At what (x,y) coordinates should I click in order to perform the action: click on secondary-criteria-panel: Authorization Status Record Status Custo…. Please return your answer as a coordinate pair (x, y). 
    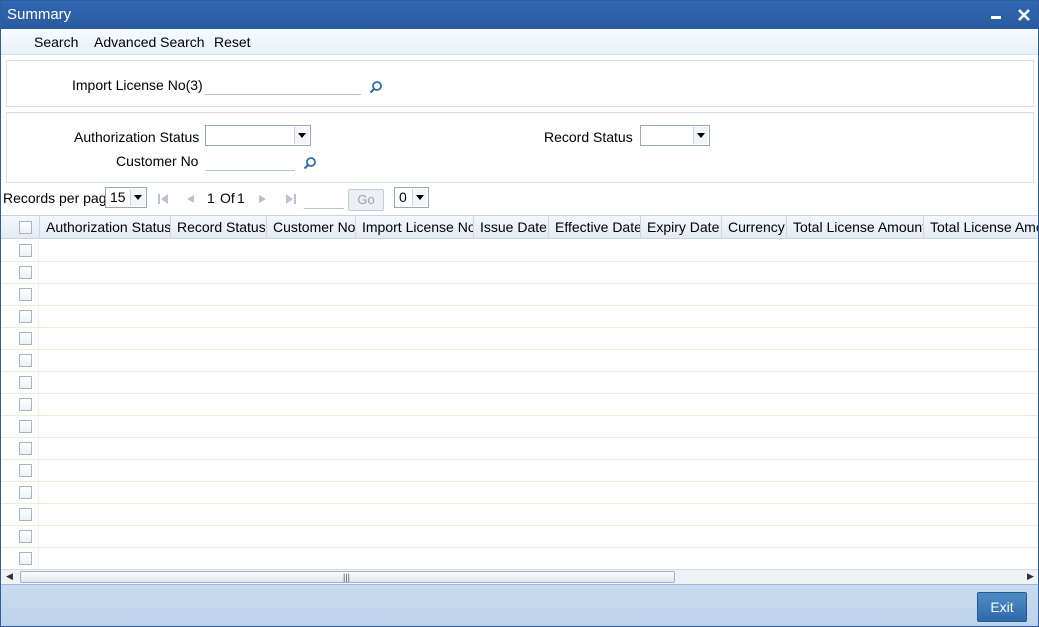
    Looking at the image, I should click on (520, 147).